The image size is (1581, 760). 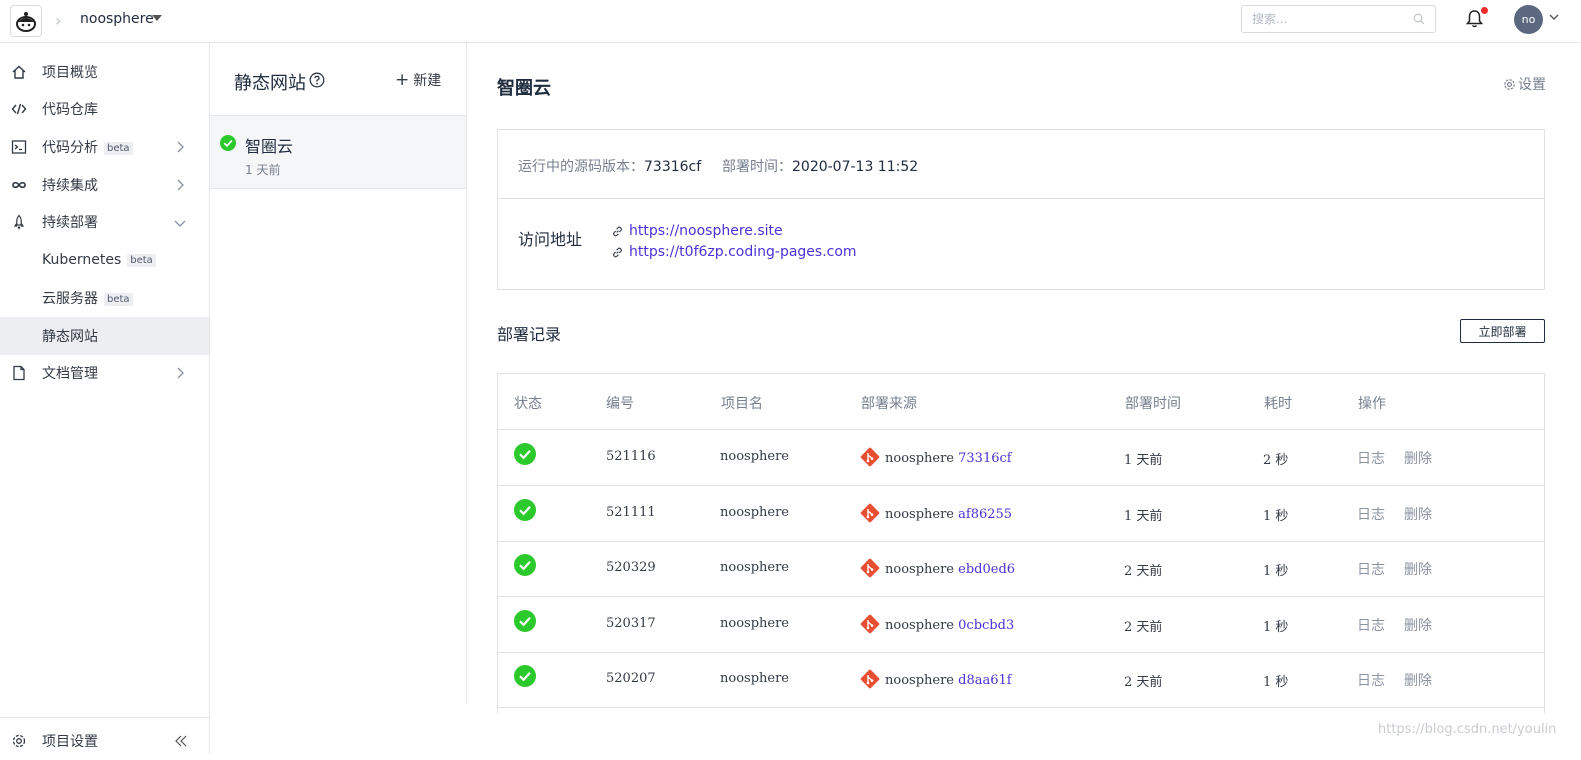 I want to click on logo, so click(x=26, y=21).